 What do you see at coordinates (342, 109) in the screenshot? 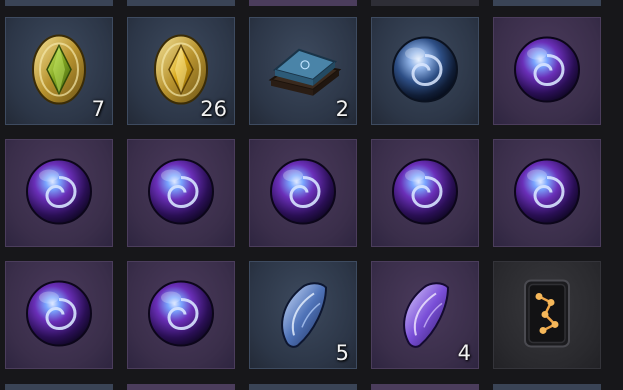
I see `item-count: 2` at bounding box center [342, 109].